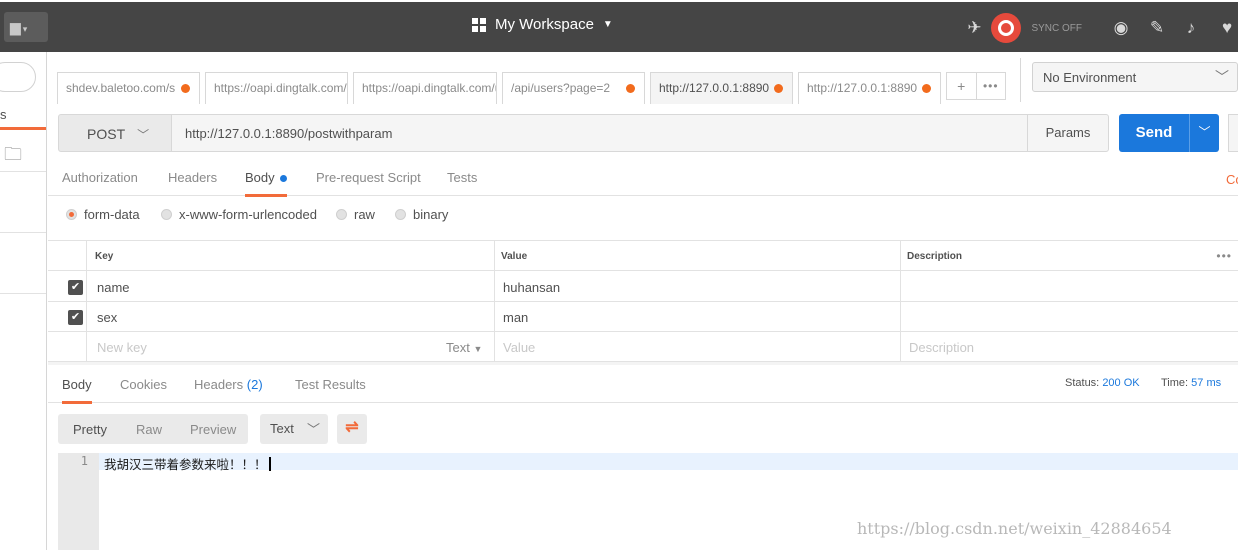 Image resolution: width=1238 pixels, height=550 pixels. What do you see at coordinates (1224, 256) in the screenshot?
I see `more-options-icon: •••` at bounding box center [1224, 256].